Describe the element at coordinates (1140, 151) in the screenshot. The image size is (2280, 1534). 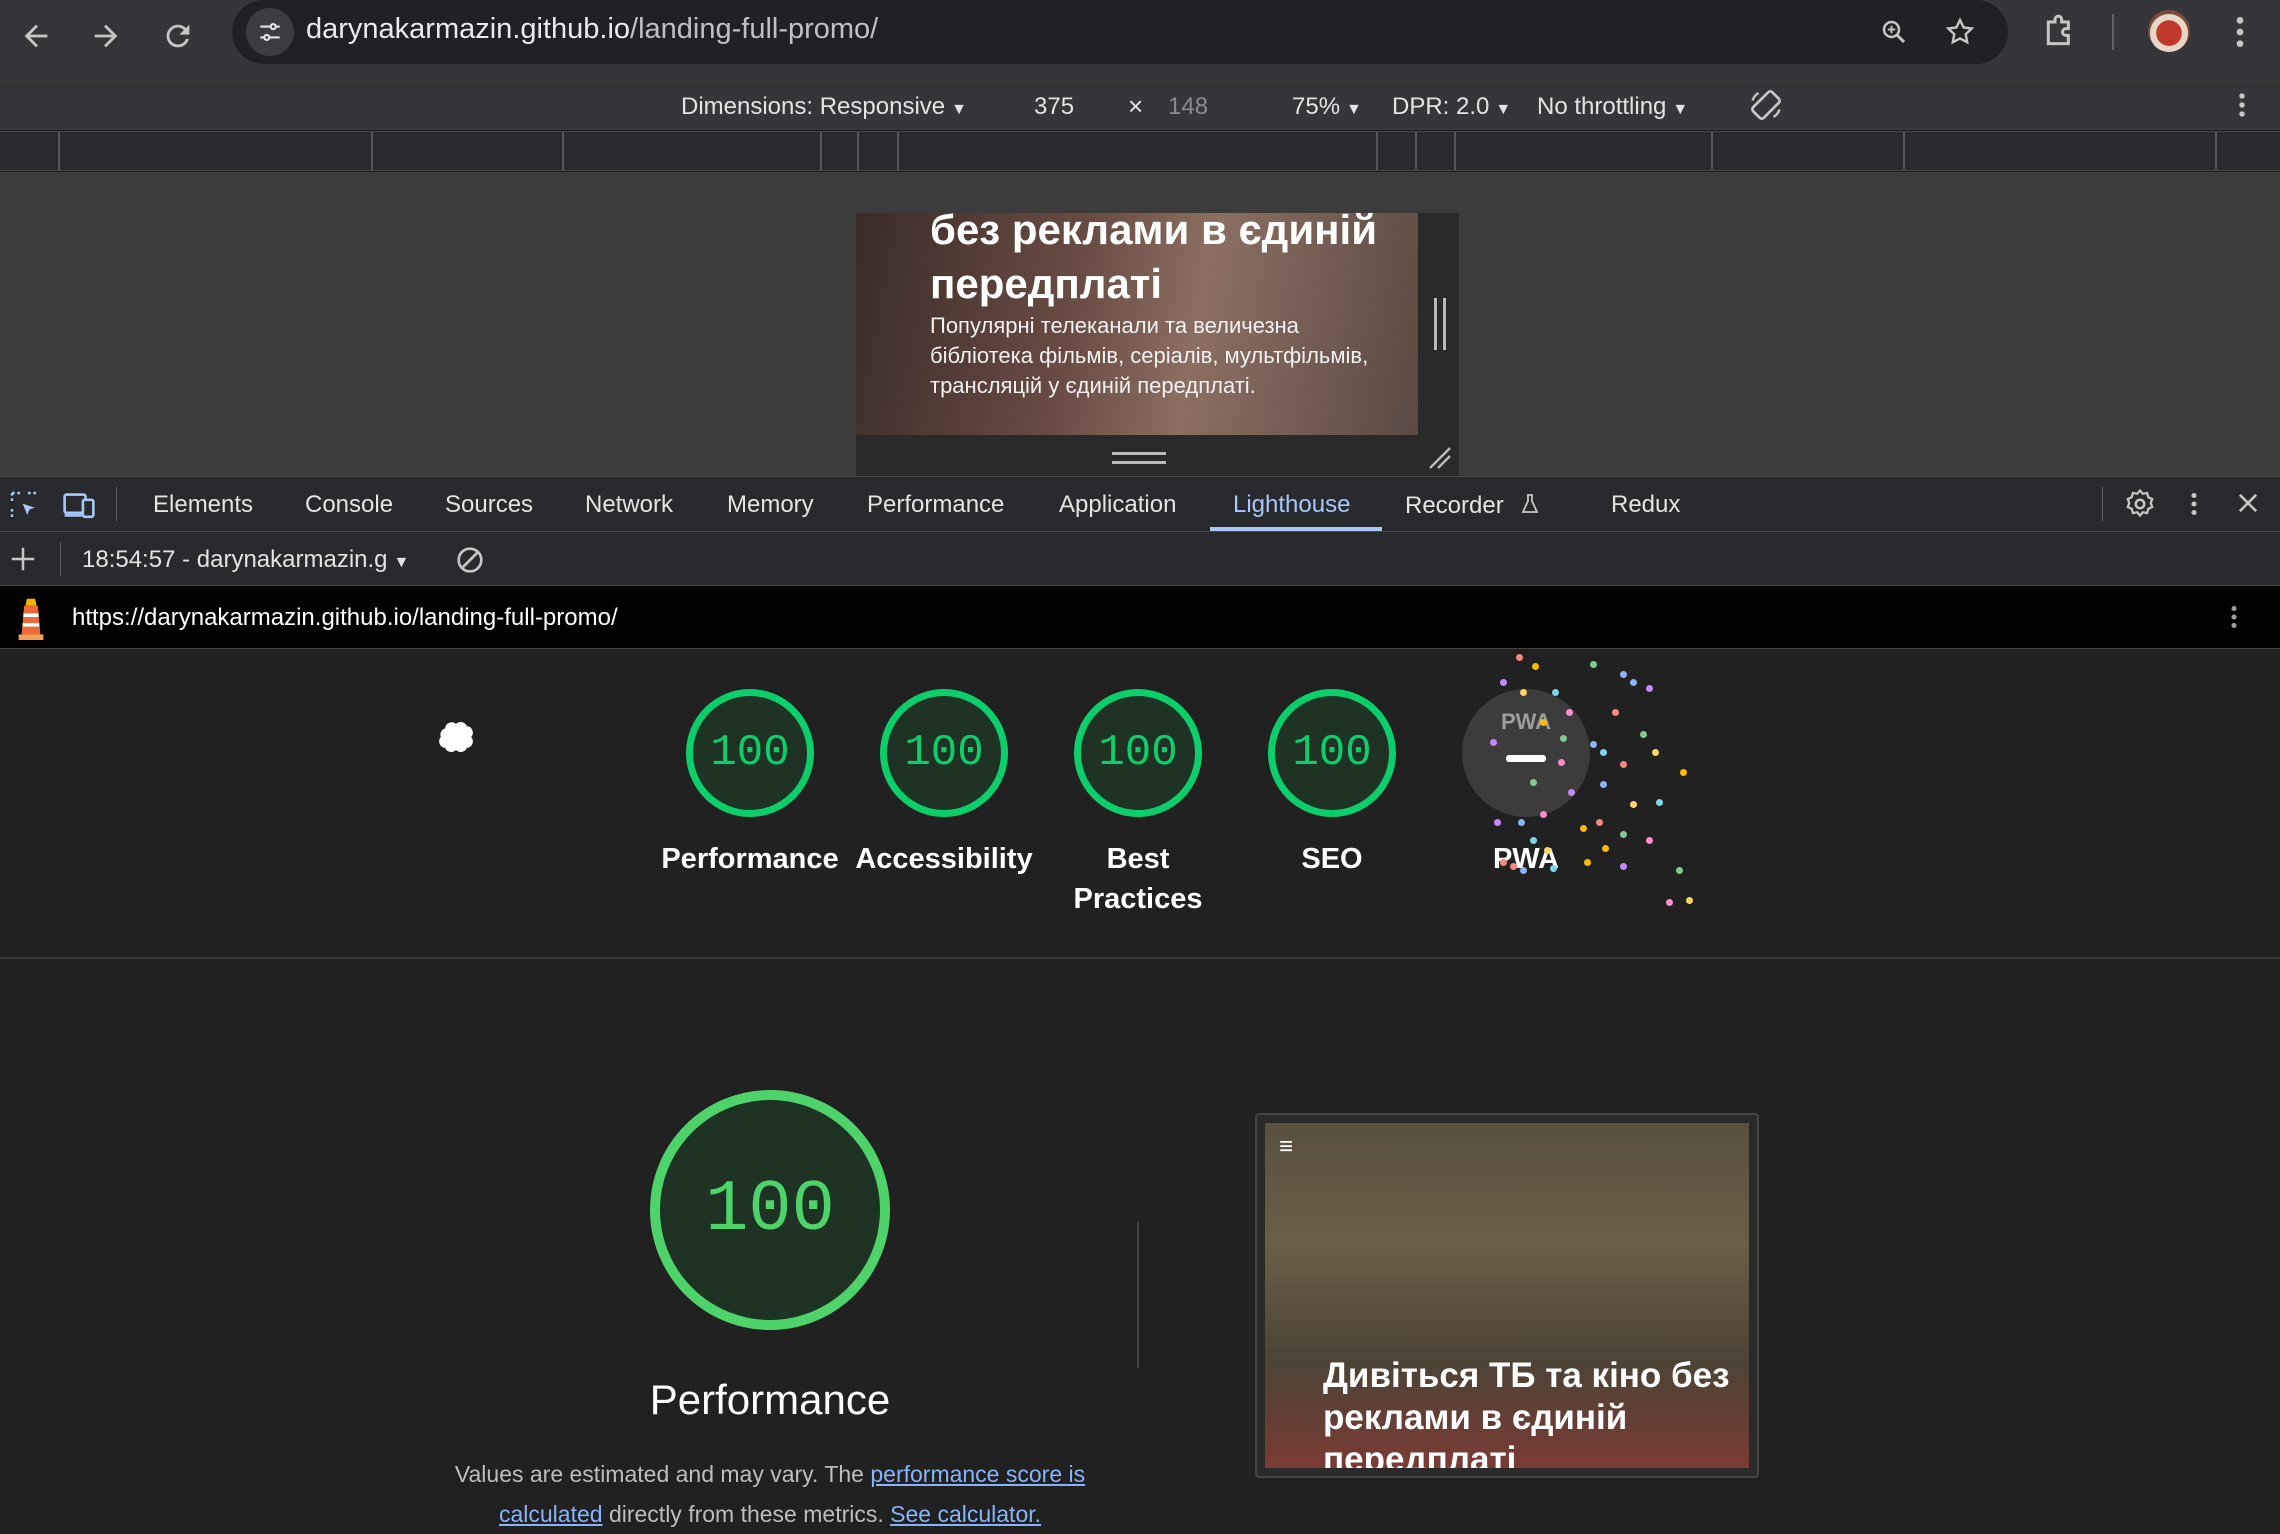
I see `media-query-ruler` at that location.